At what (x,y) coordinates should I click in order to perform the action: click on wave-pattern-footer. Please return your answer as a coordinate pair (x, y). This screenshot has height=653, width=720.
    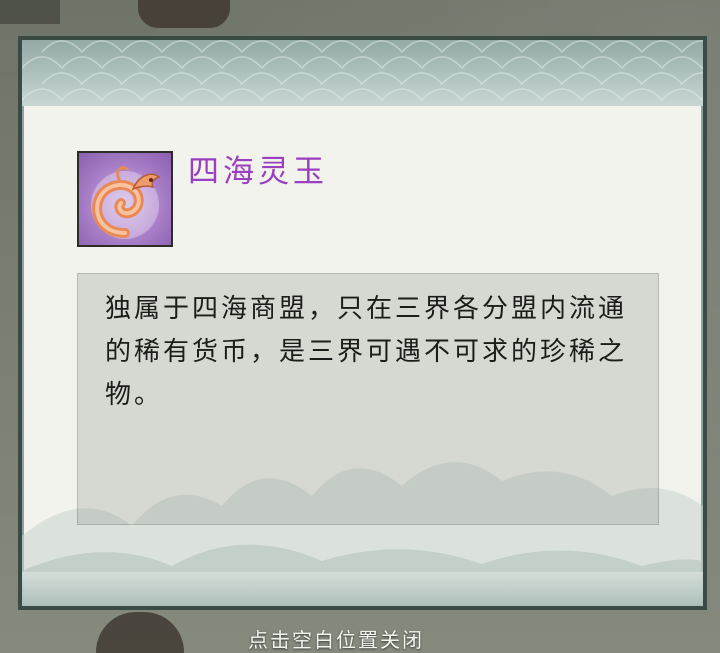
    Looking at the image, I should click on (362, 589).